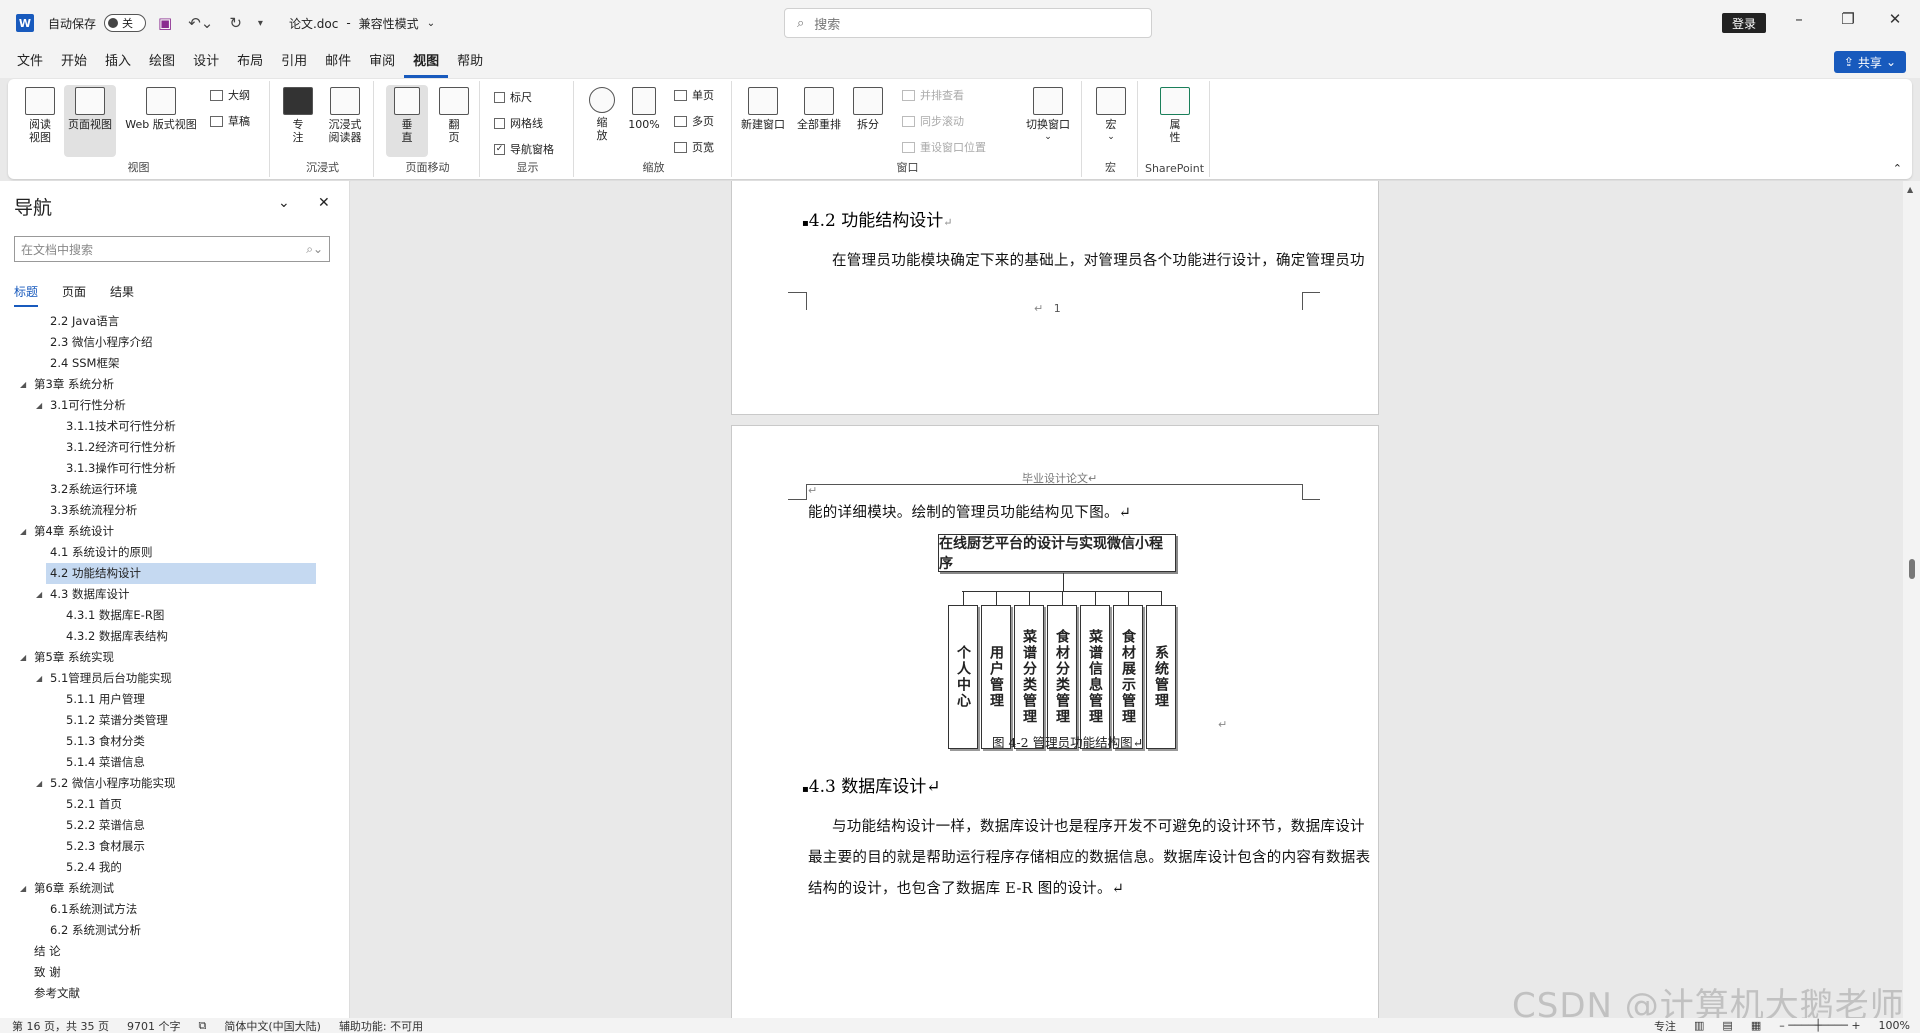 The width and height of the screenshot is (1920, 1033). What do you see at coordinates (1699, 1025) in the screenshot?
I see `read-mode-status-icon: ▥` at bounding box center [1699, 1025].